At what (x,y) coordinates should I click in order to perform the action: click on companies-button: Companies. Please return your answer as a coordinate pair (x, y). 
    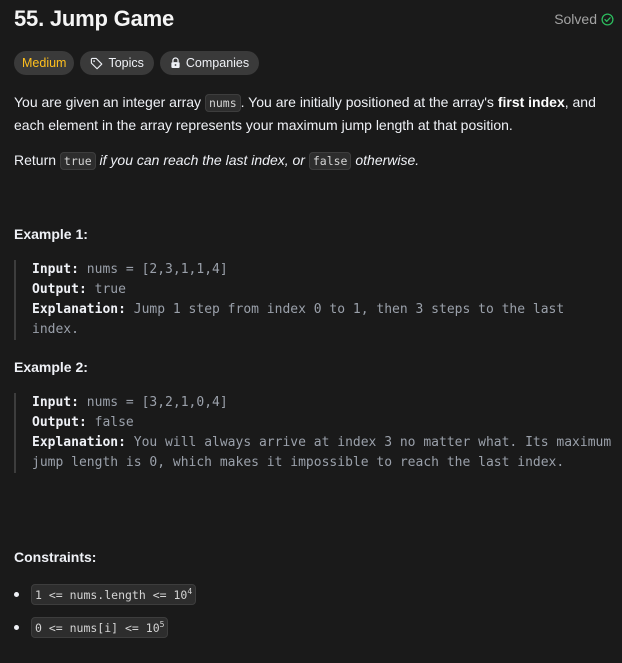
    Looking at the image, I should click on (209, 63).